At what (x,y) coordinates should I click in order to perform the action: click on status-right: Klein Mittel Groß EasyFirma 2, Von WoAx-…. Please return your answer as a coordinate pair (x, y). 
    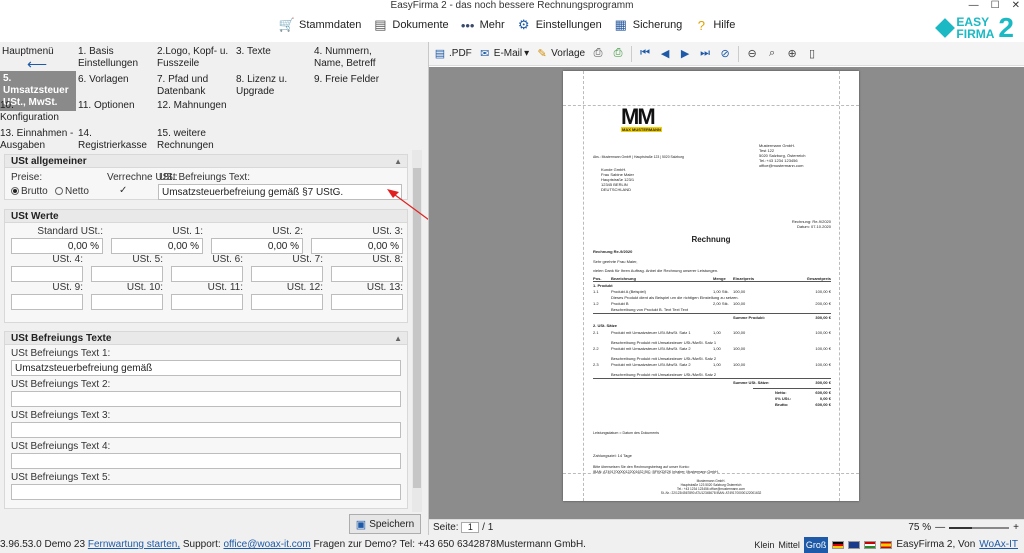
    Looking at the image, I should click on (886, 545).